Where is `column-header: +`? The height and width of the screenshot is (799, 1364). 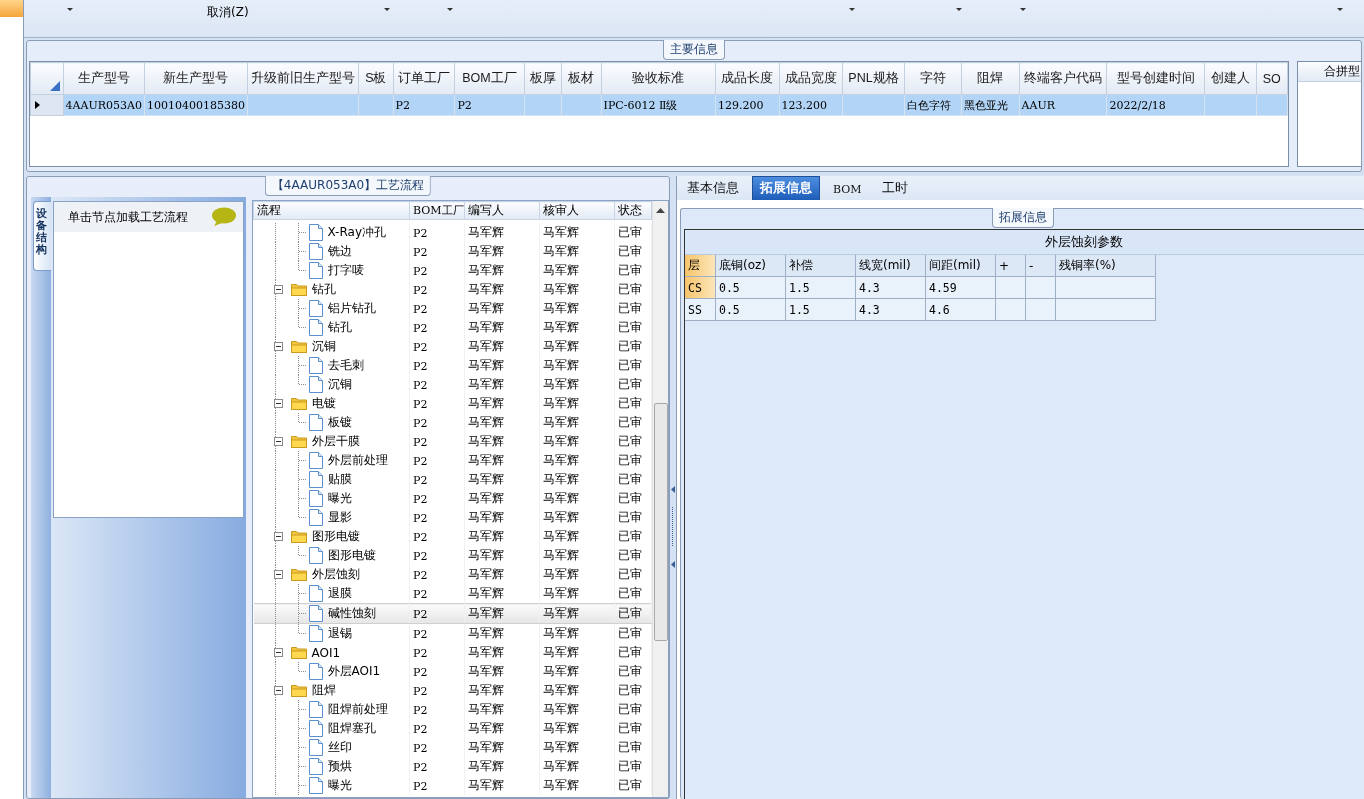
column-header: + is located at coordinates (1011, 266).